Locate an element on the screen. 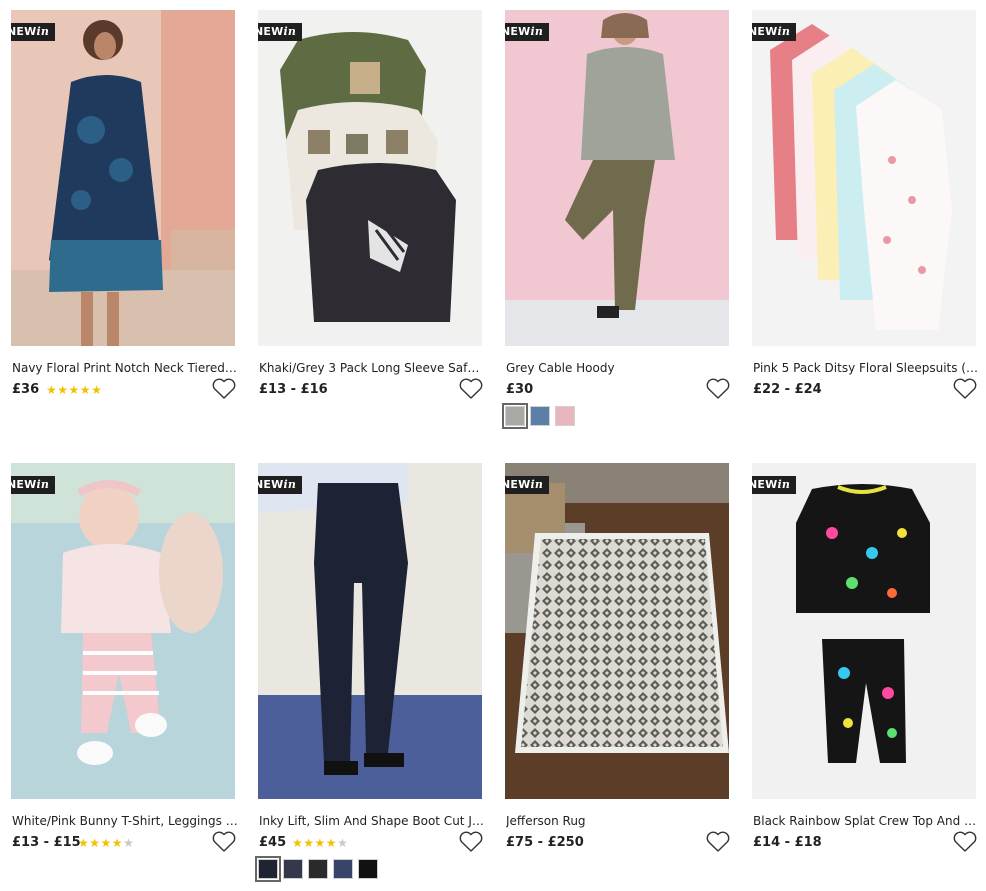  product-price: £13 - £15 is located at coordinates (46, 842).